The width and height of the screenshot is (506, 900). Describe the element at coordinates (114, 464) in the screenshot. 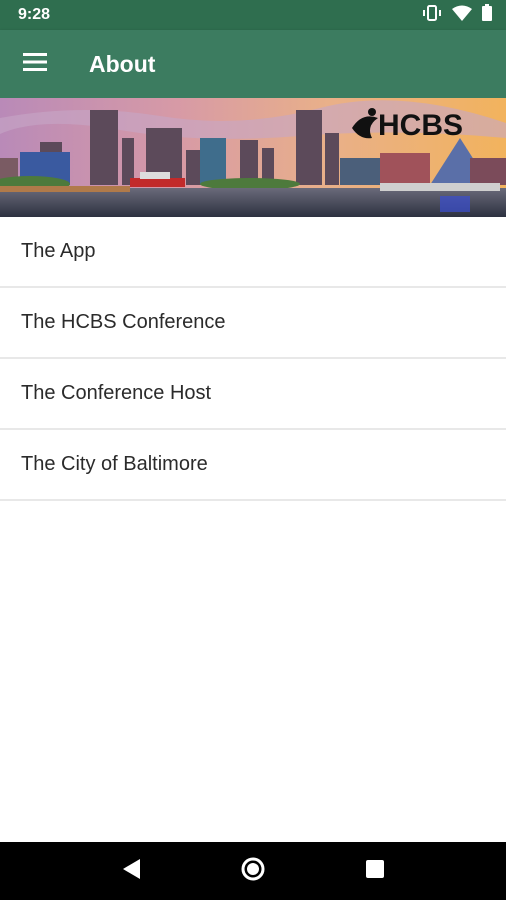

I see `list-item-label: The City of Baltimore` at that location.